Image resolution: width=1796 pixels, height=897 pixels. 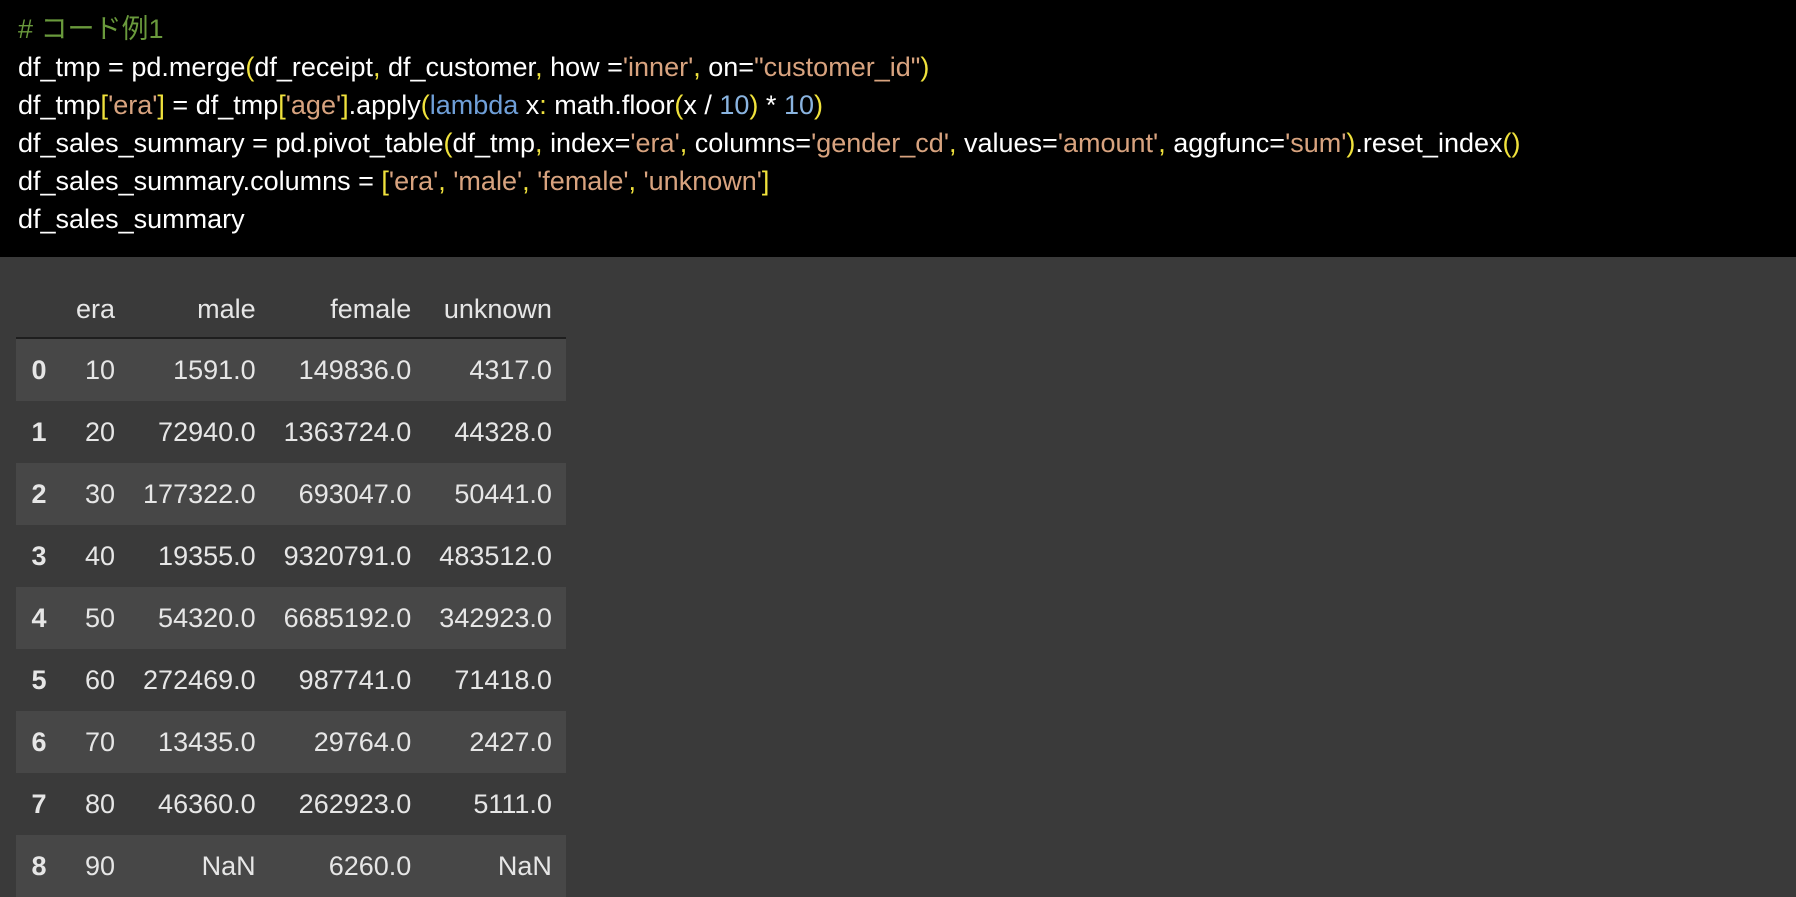 I want to click on table-row: 0 10 1591.0 149836.0 4317.0, so click(x=291, y=369).